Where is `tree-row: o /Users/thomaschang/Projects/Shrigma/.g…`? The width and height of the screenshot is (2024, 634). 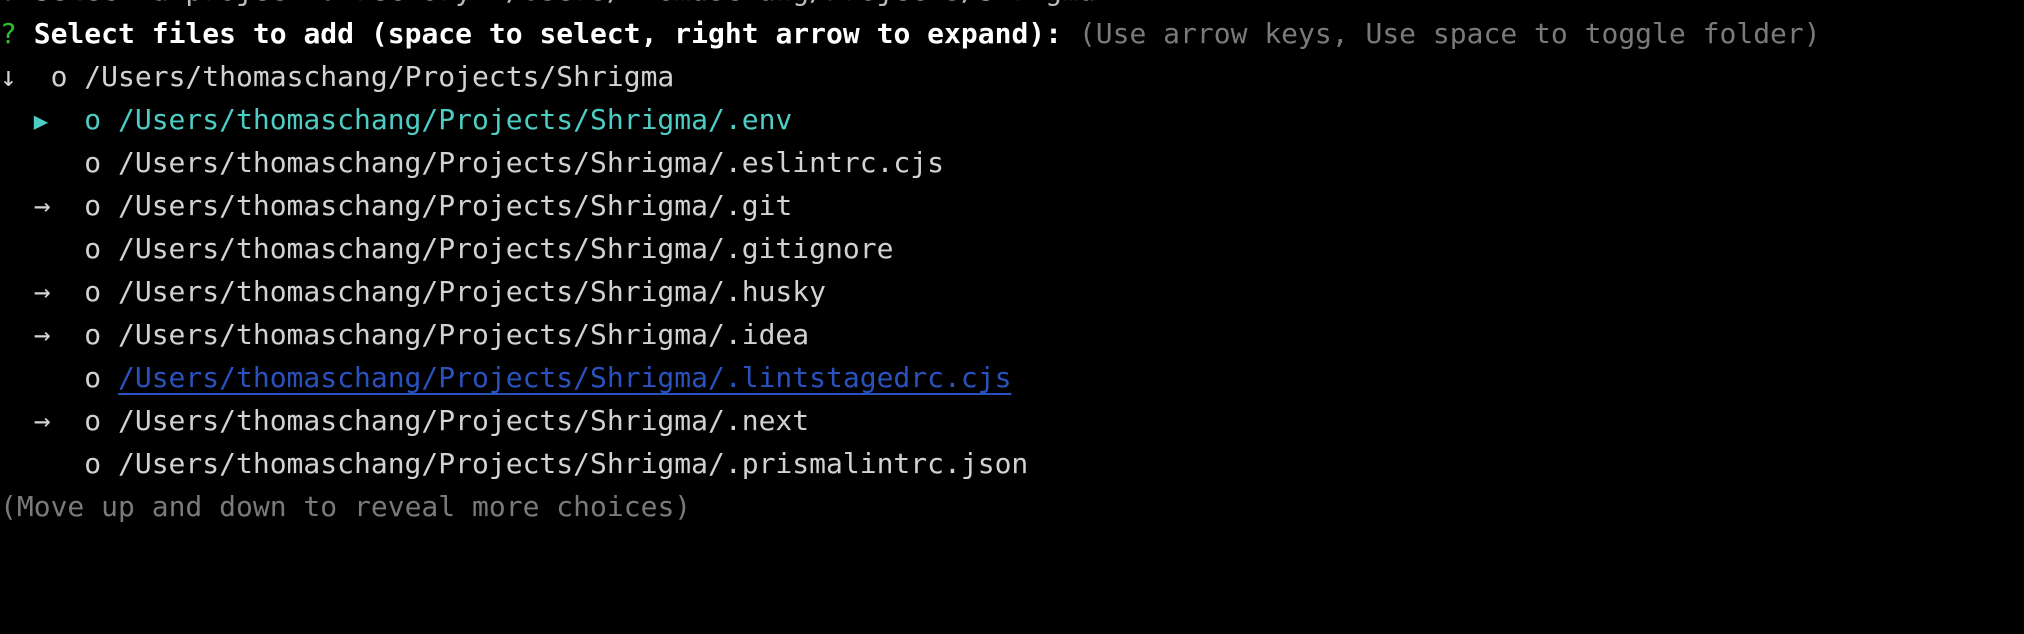 tree-row: o /Users/thomaschang/Projects/Shrigma/.g… is located at coordinates (1012, 248).